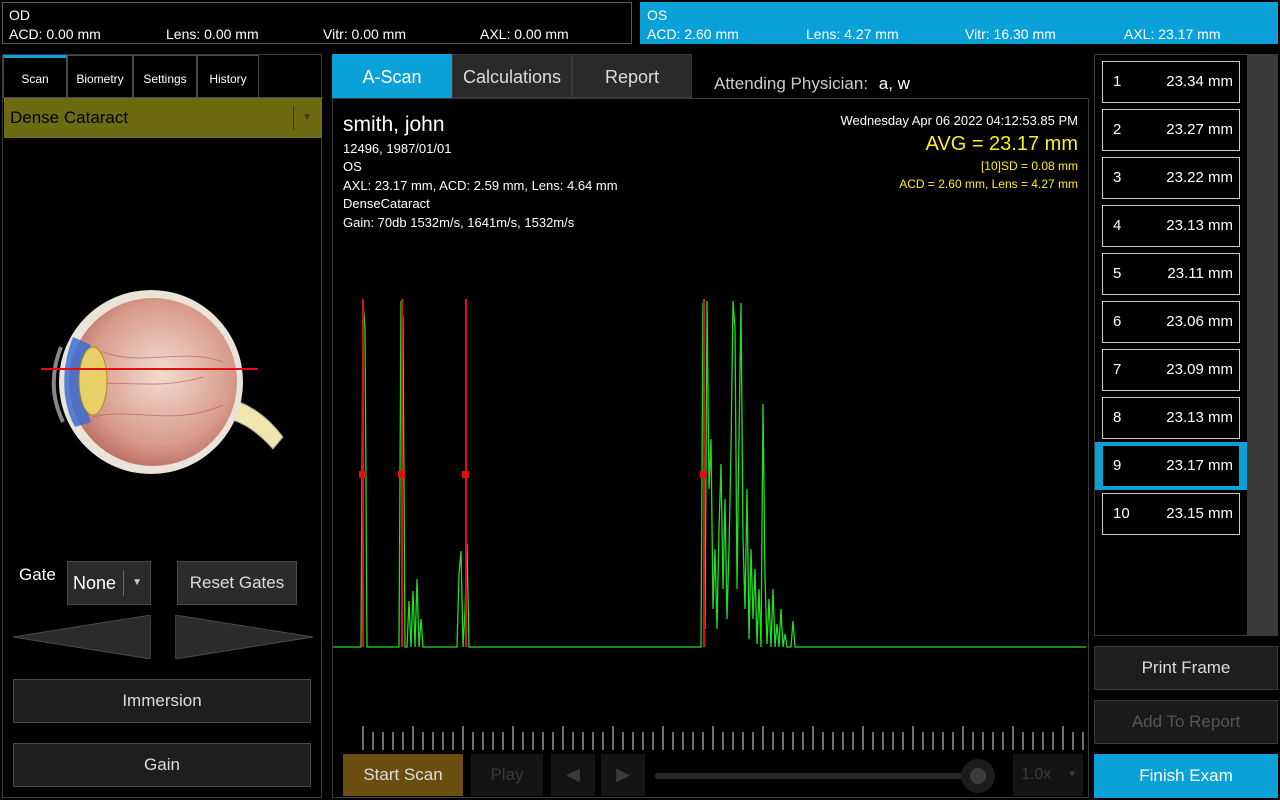 The height and width of the screenshot is (800, 1280). I want to click on measurement-value: 23.11 mm, so click(1200, 273).